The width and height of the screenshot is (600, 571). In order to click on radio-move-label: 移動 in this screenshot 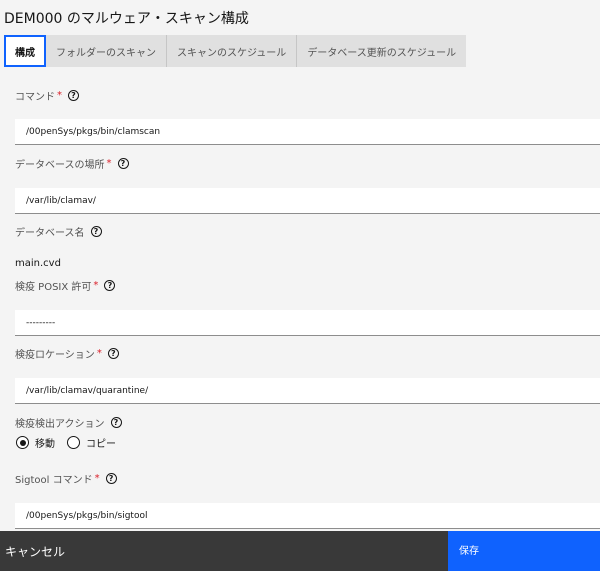, I will do `click(45, 444)`.